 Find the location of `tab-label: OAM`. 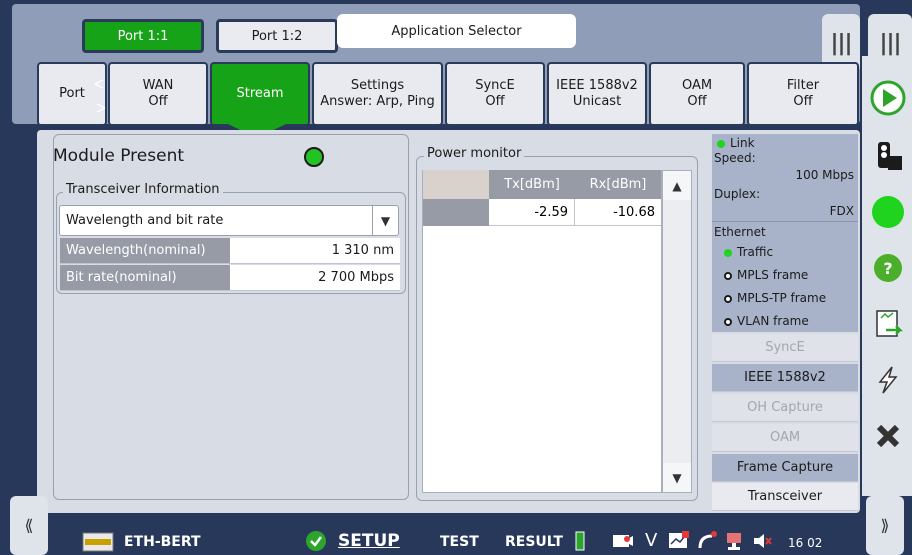

tab-label: OAM is located at coordinates (697, 85).